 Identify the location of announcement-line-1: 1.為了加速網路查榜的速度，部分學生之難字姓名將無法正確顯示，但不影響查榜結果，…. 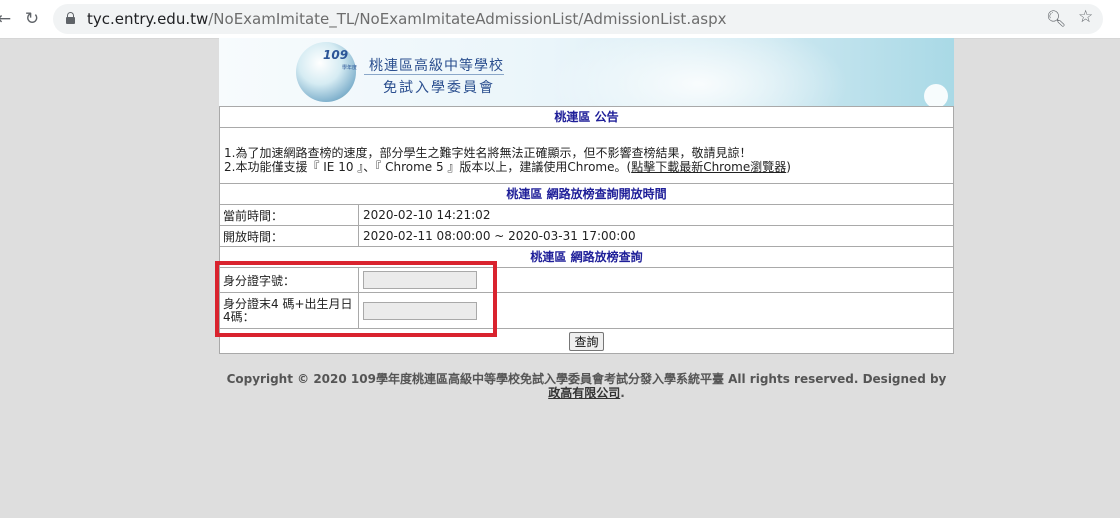
(488, 153).